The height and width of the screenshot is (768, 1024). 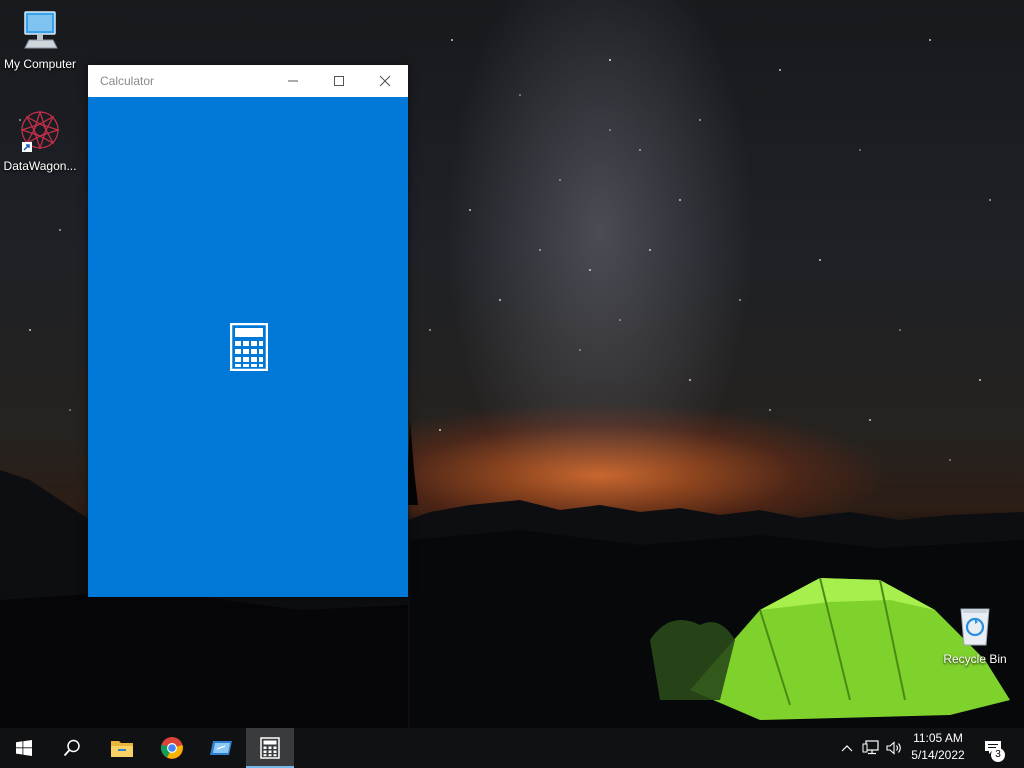 I want to click on maximize-icon, so click(x=339, y=81).